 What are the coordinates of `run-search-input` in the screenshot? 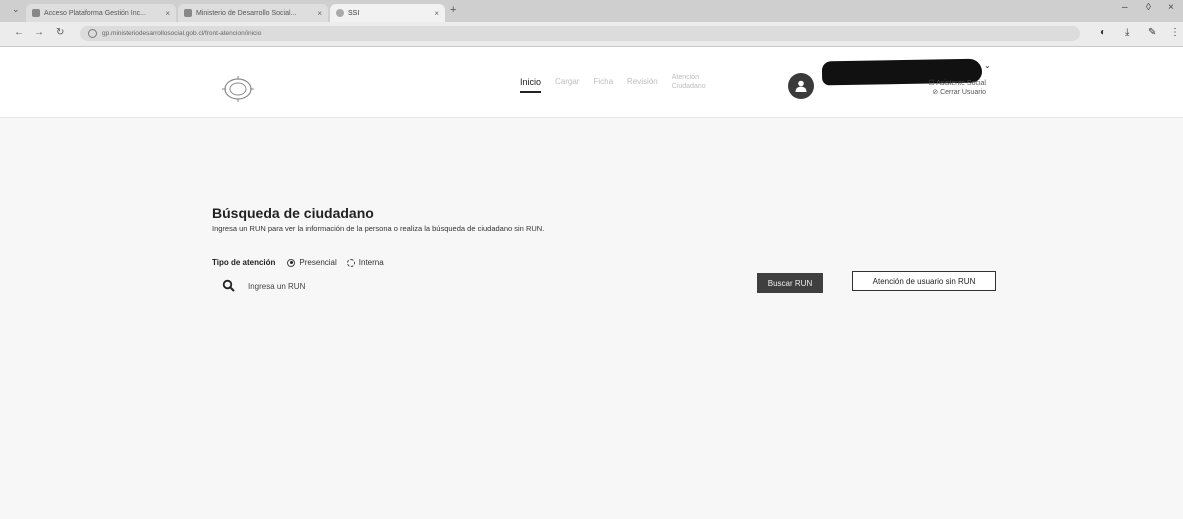 It's located at (398, 286).